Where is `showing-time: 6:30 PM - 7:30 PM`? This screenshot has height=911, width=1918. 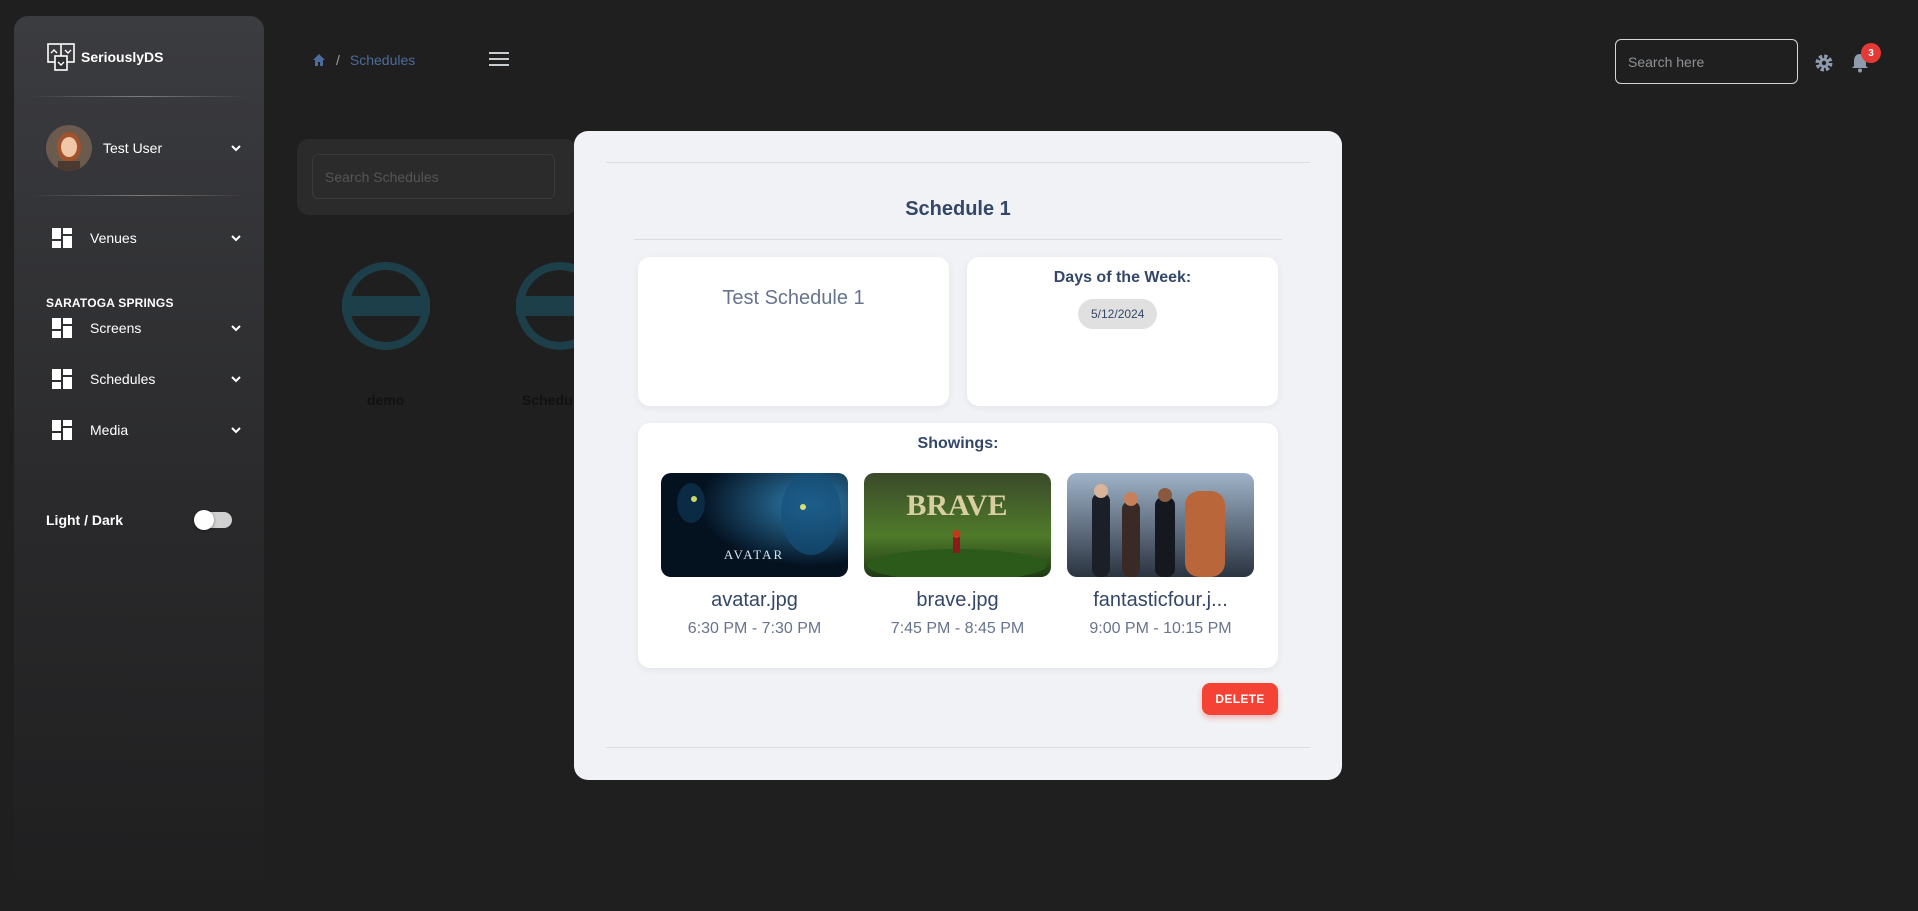 showing-time: 6:30 PM - 7:30 PM is located at coordinates (754, 628).